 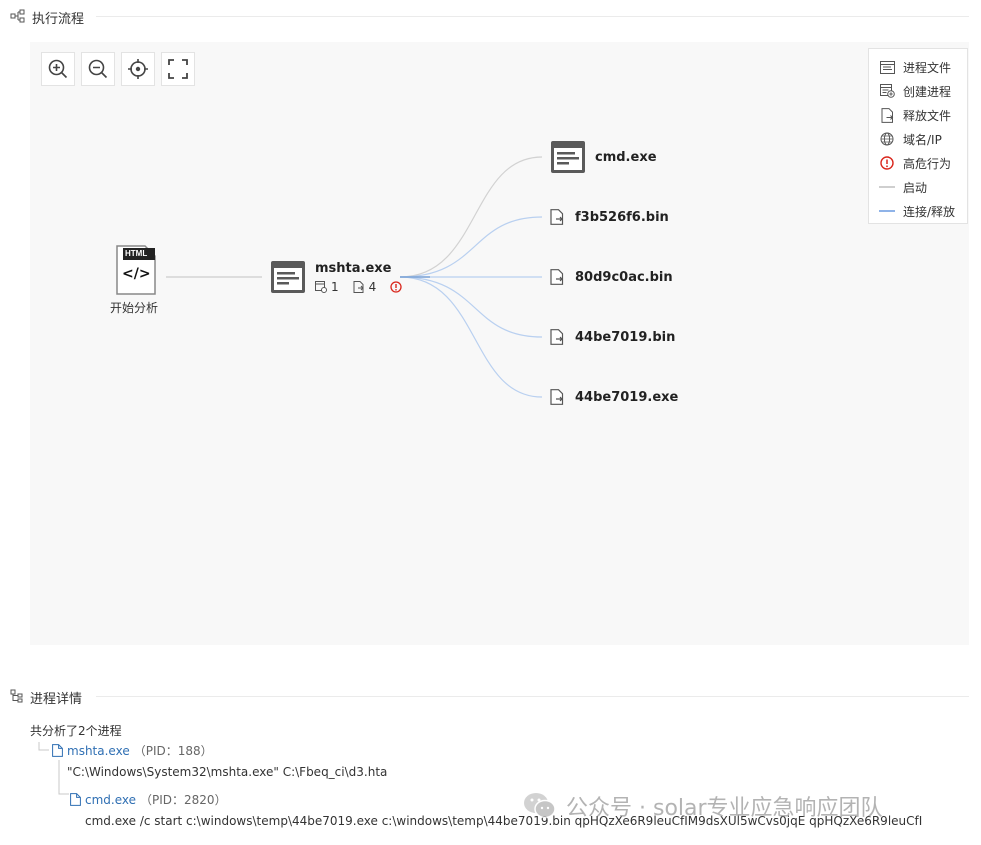 I want to click on process-edge-cmd, so click(x=471, y=217).